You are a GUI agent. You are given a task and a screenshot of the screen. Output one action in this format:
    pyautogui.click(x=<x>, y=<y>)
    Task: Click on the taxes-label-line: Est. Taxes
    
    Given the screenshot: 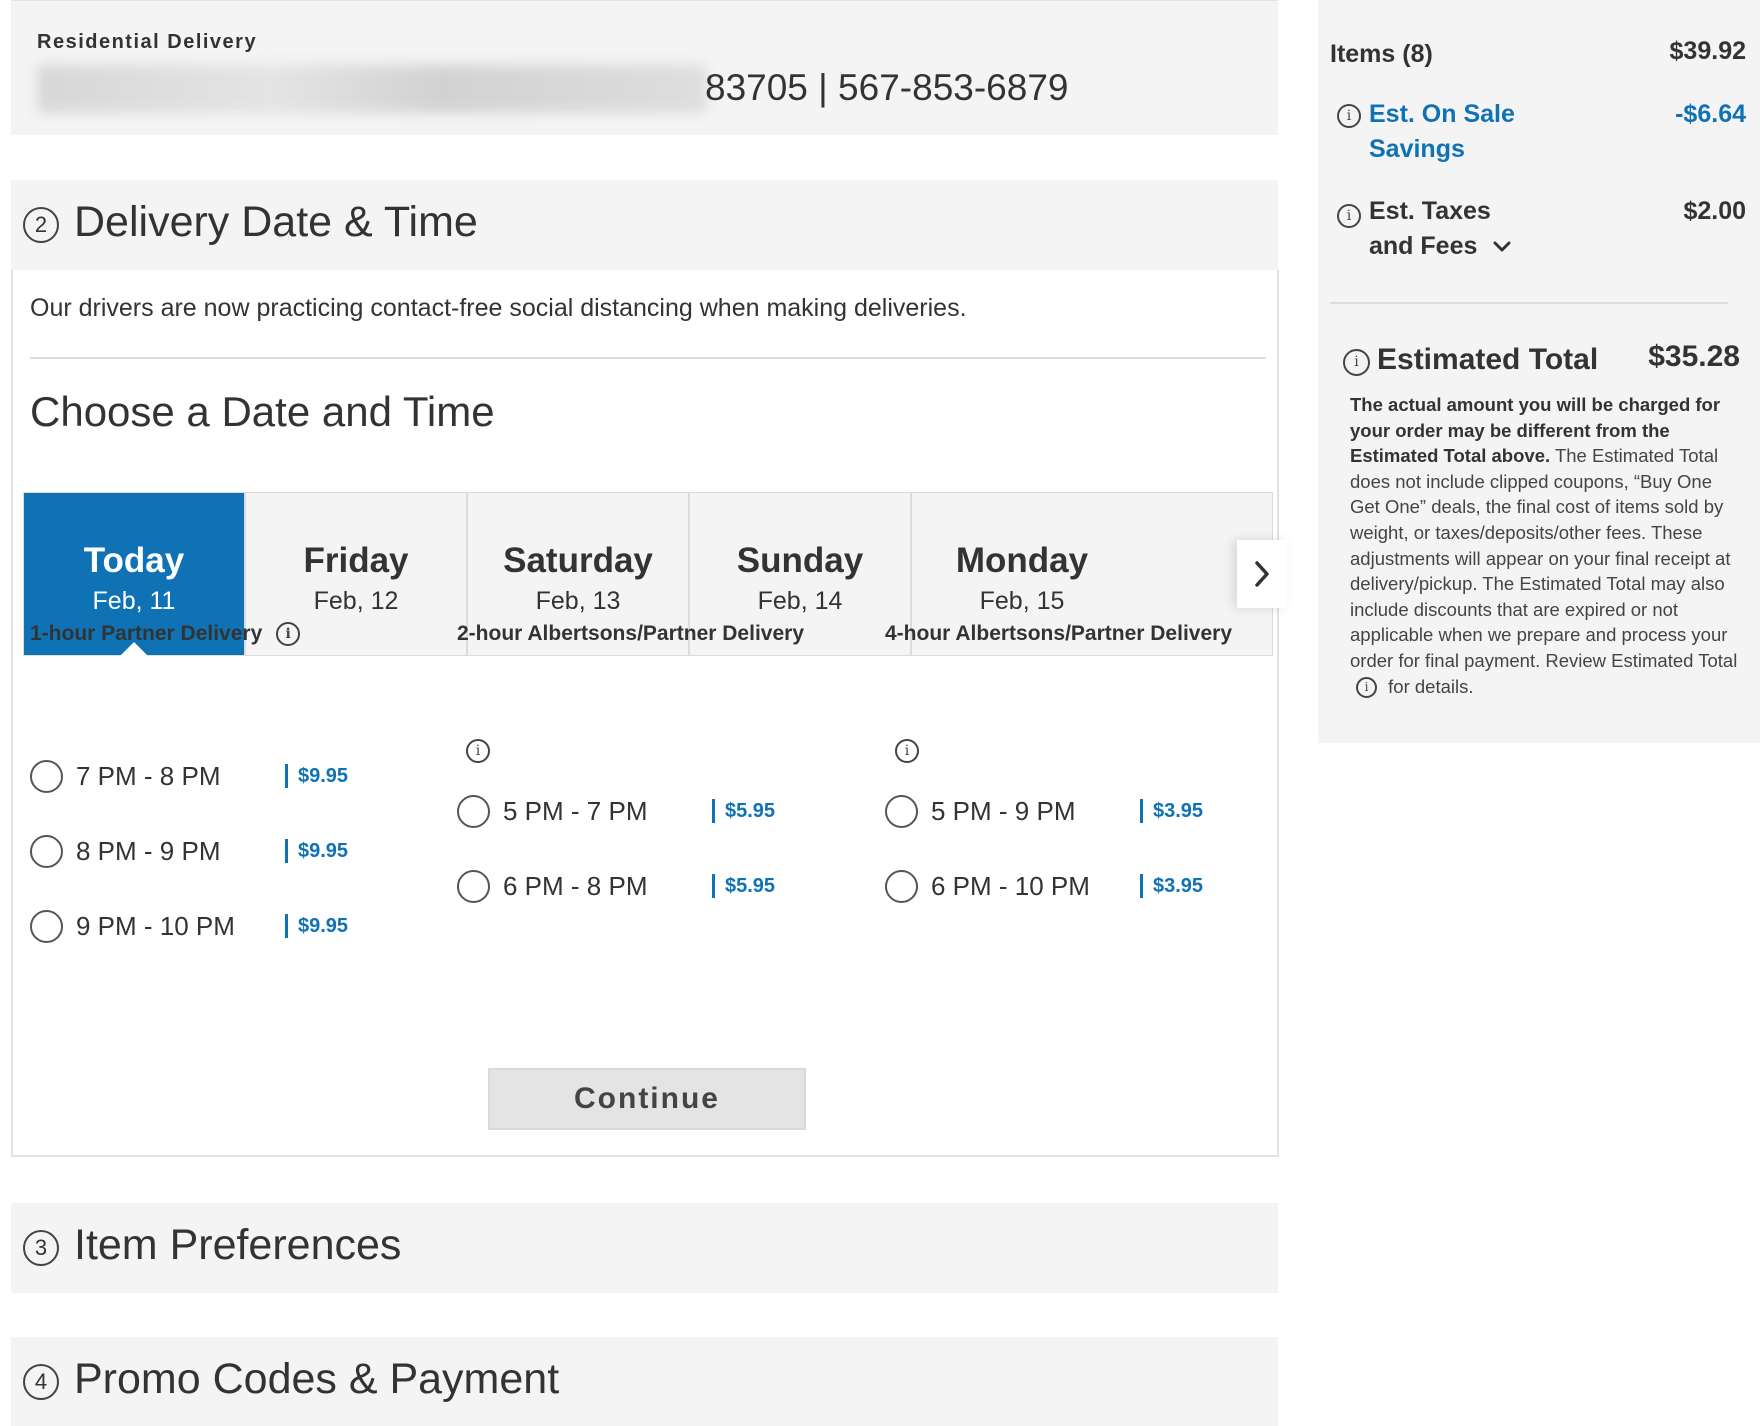 What is the action you would take?
    pyautogui.click(x=1430, y=211)
    